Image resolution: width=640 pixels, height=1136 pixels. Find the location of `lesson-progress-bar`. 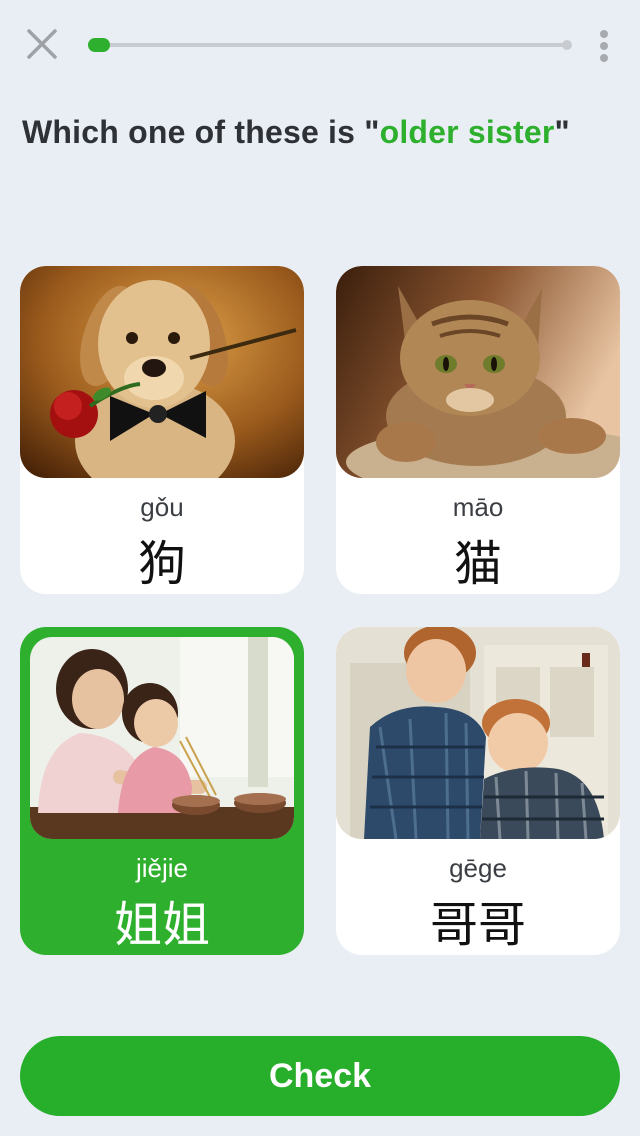

lesson-progress-bar is located at coordinates (330, 45).